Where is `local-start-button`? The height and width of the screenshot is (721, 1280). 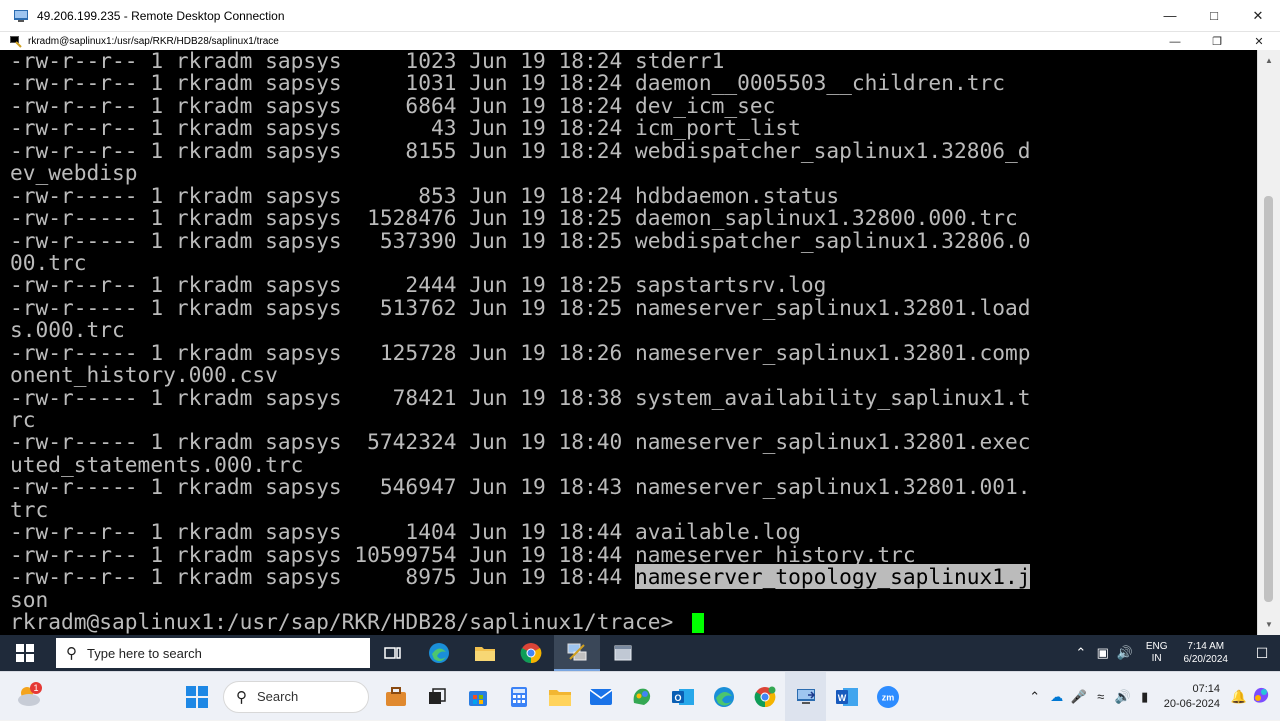
local-start-button is located at coordinates (196, 696).